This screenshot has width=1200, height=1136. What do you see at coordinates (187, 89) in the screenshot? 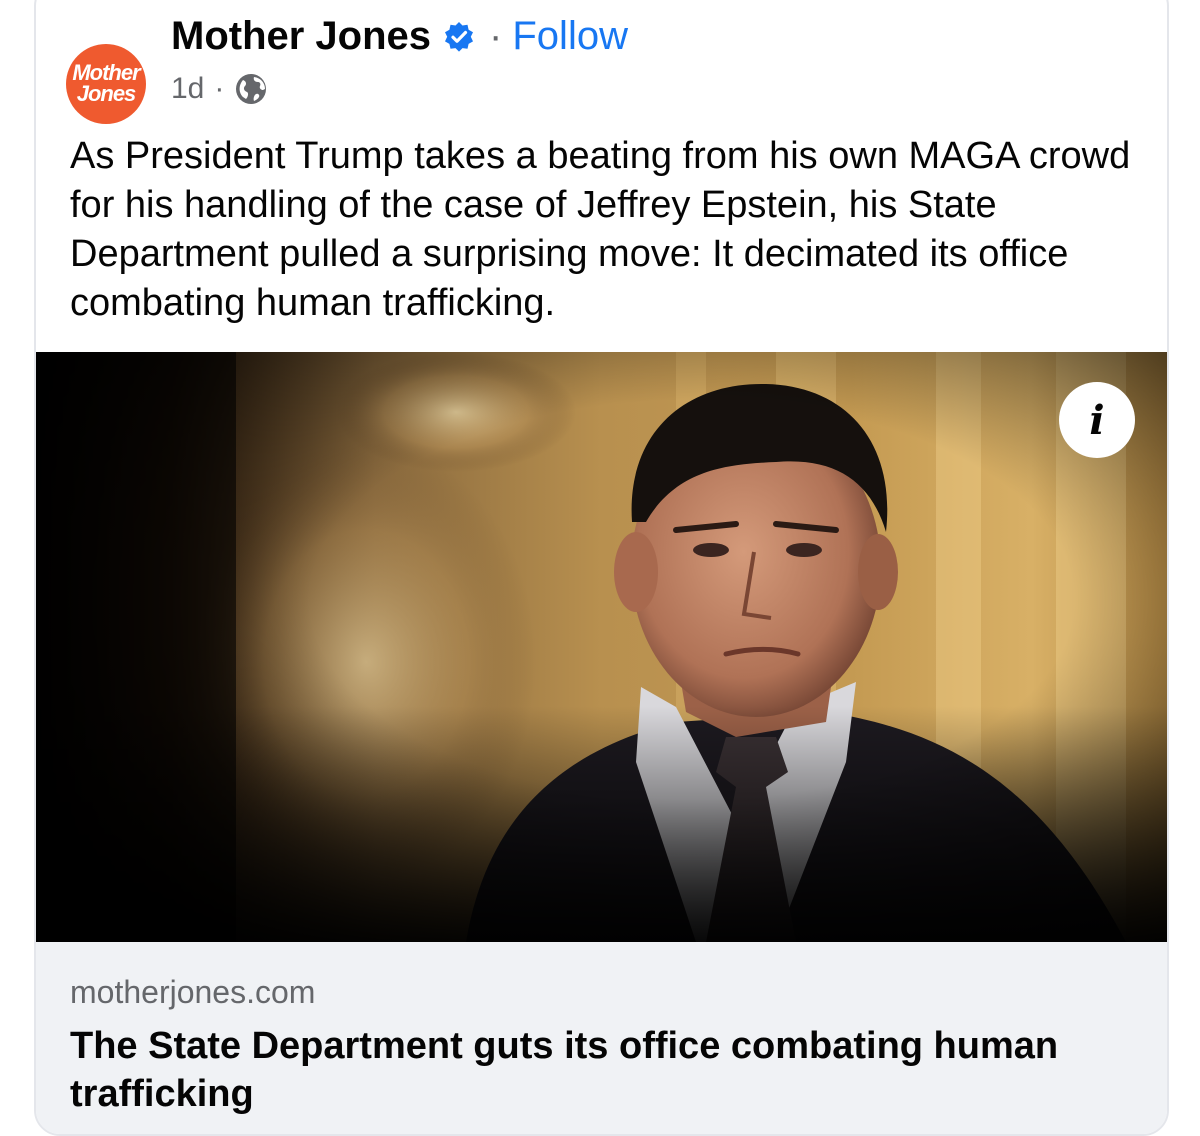
I see `timestamp: 1d` at bounding box center [187, 89].